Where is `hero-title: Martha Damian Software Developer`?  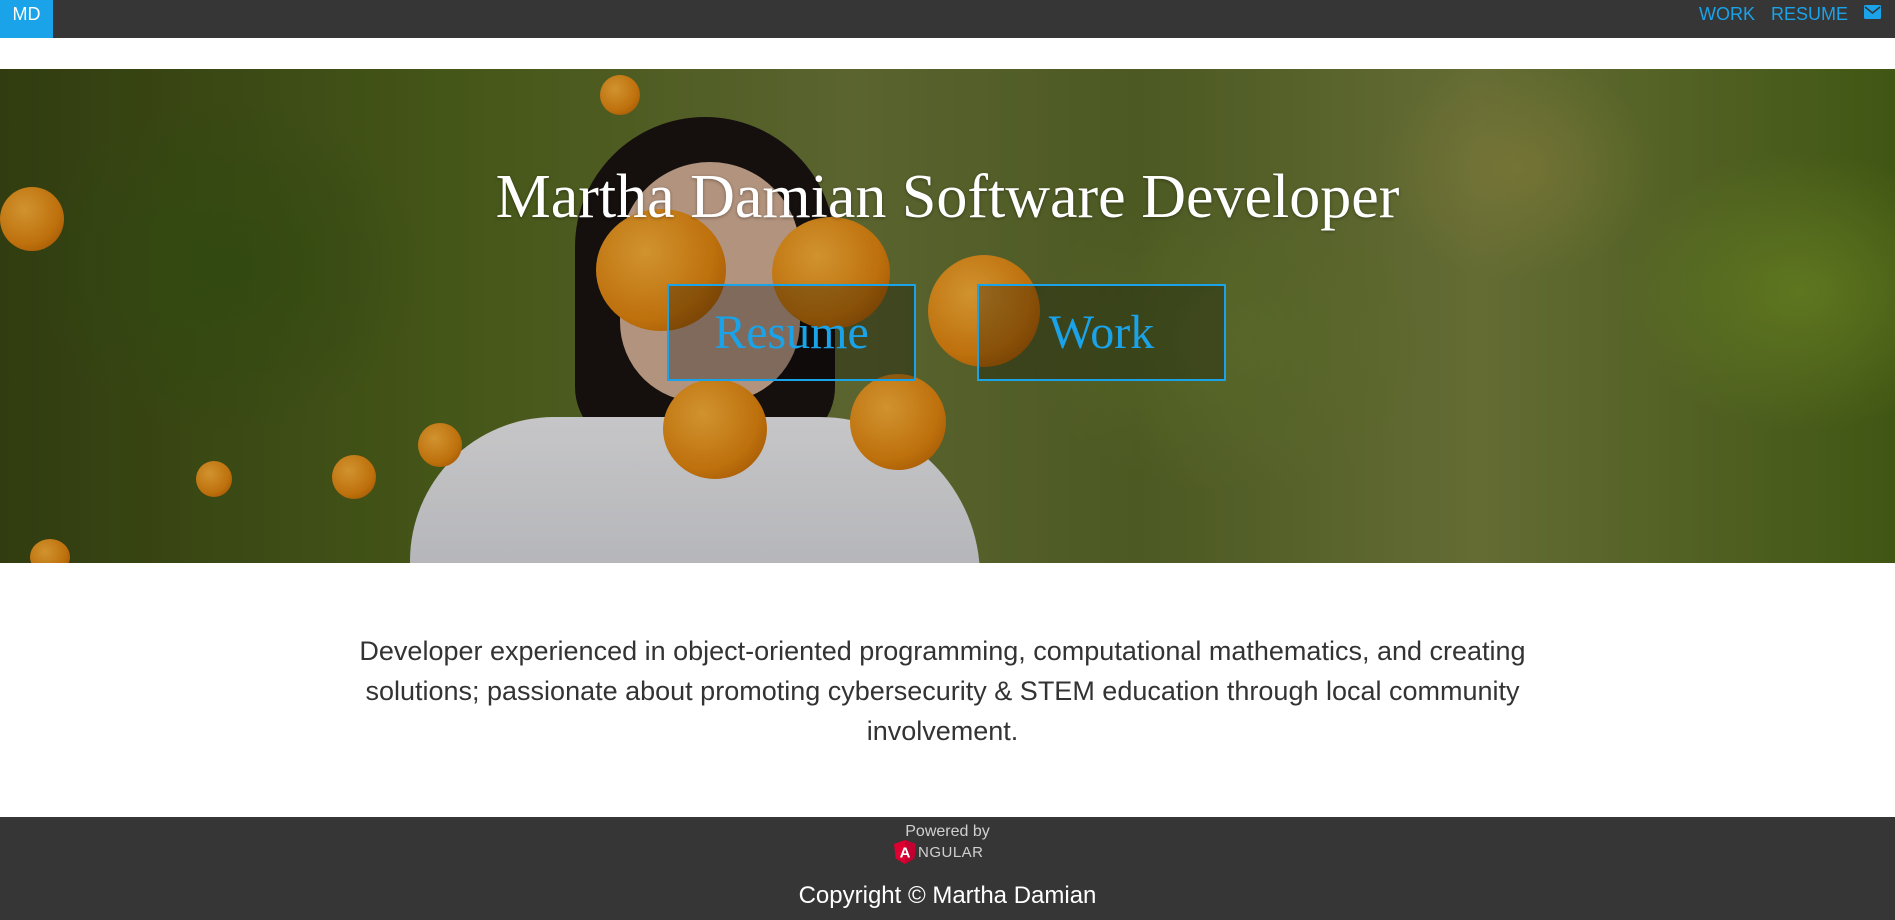 hero-title: Martha Damian Software Developer is located at coordinates (947, 197).